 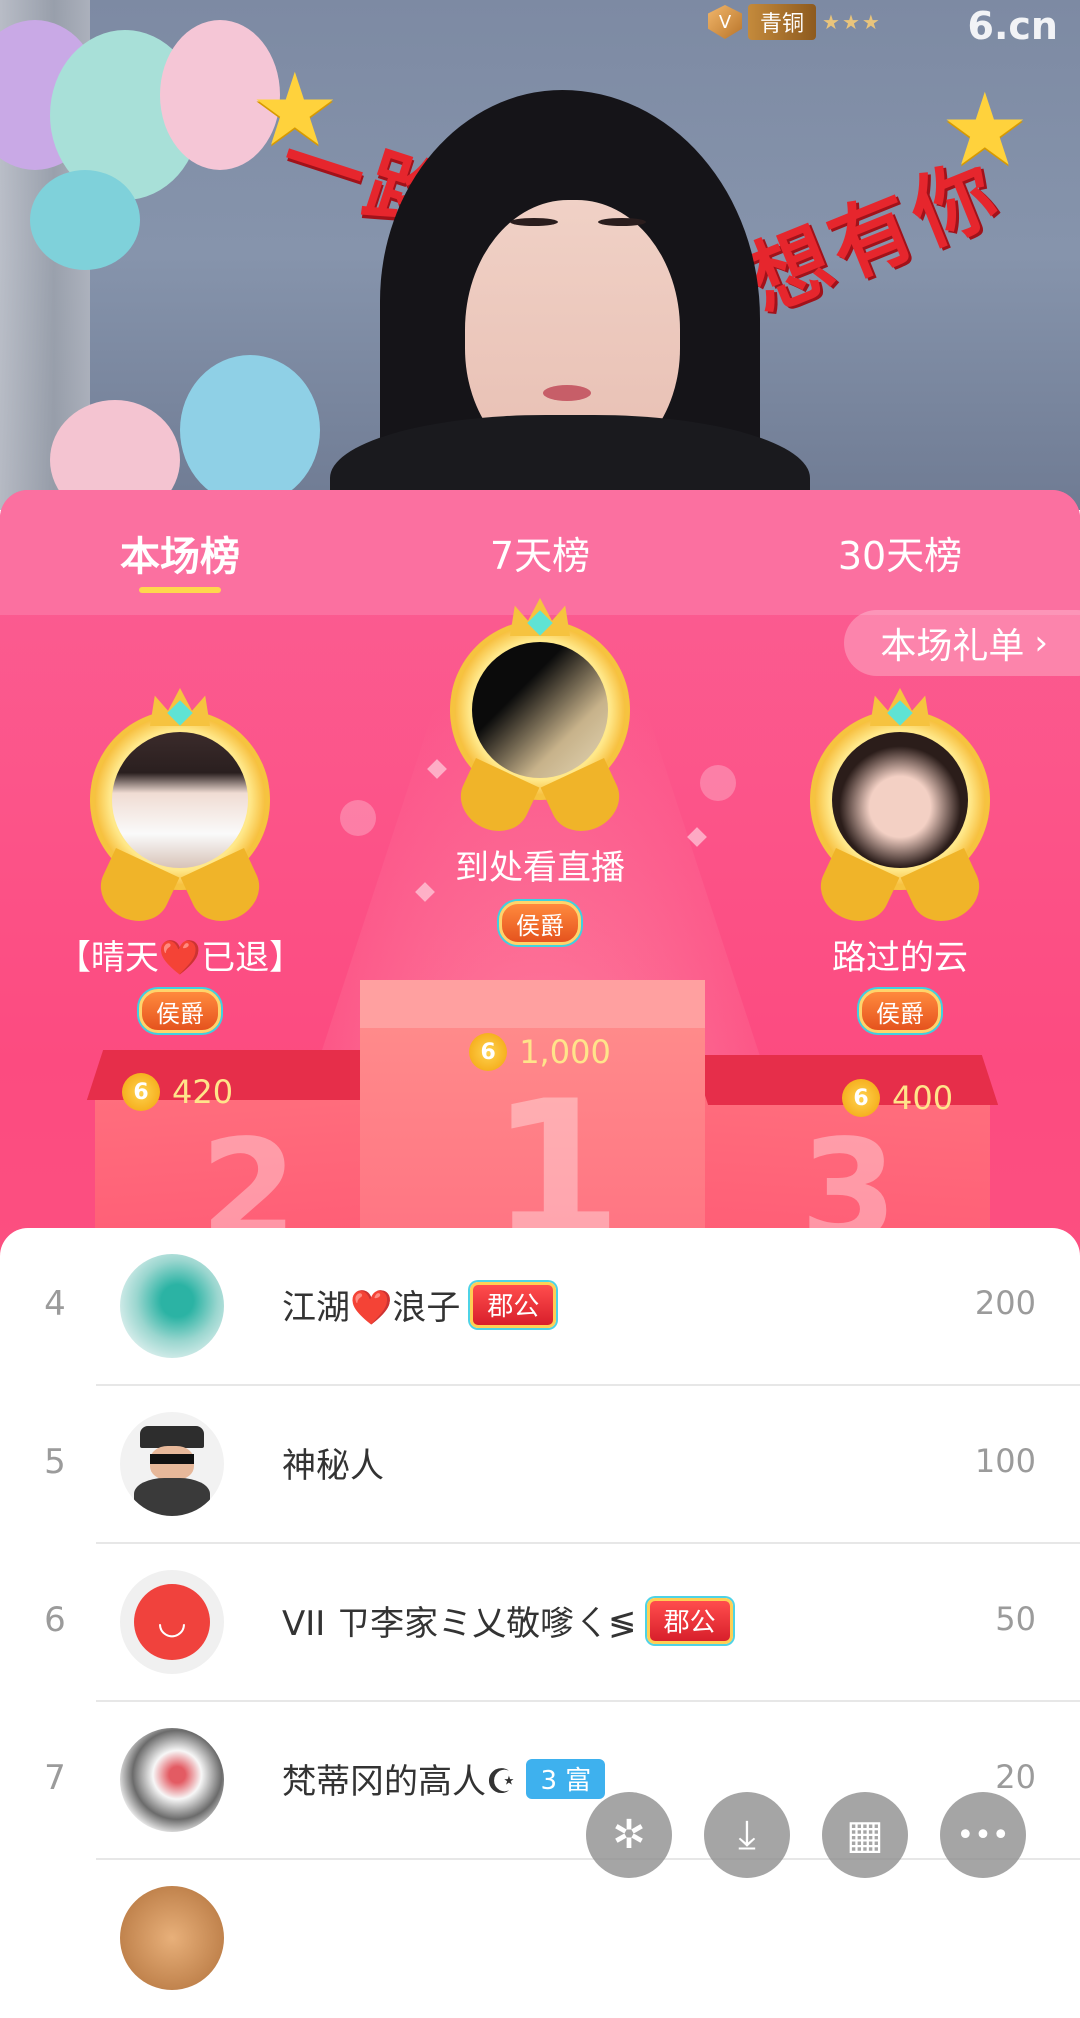 I want to click on list-item: 7 梵蒂冈的高人☪ 3 富 20, so click(x=540, y=1781).